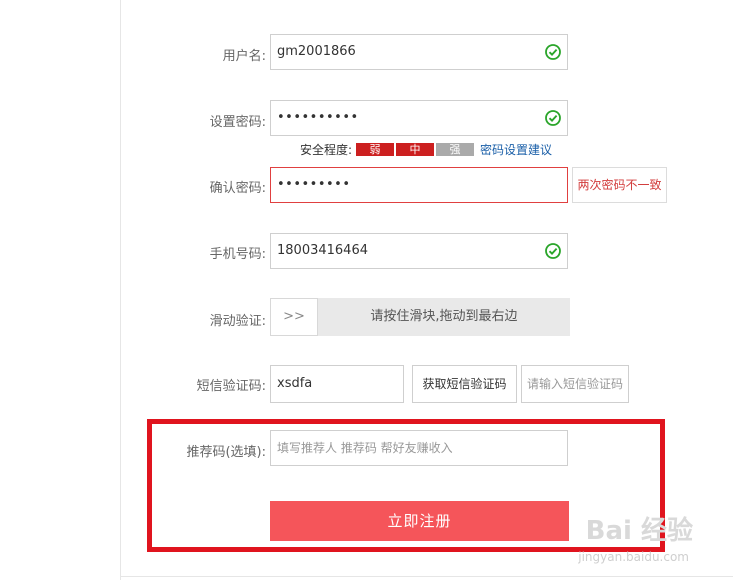 The image size is (733, 580). Describe the element at coordinates (314, 184) in the screenshot. I see `confirm-password-value: •••••••••` at that location.